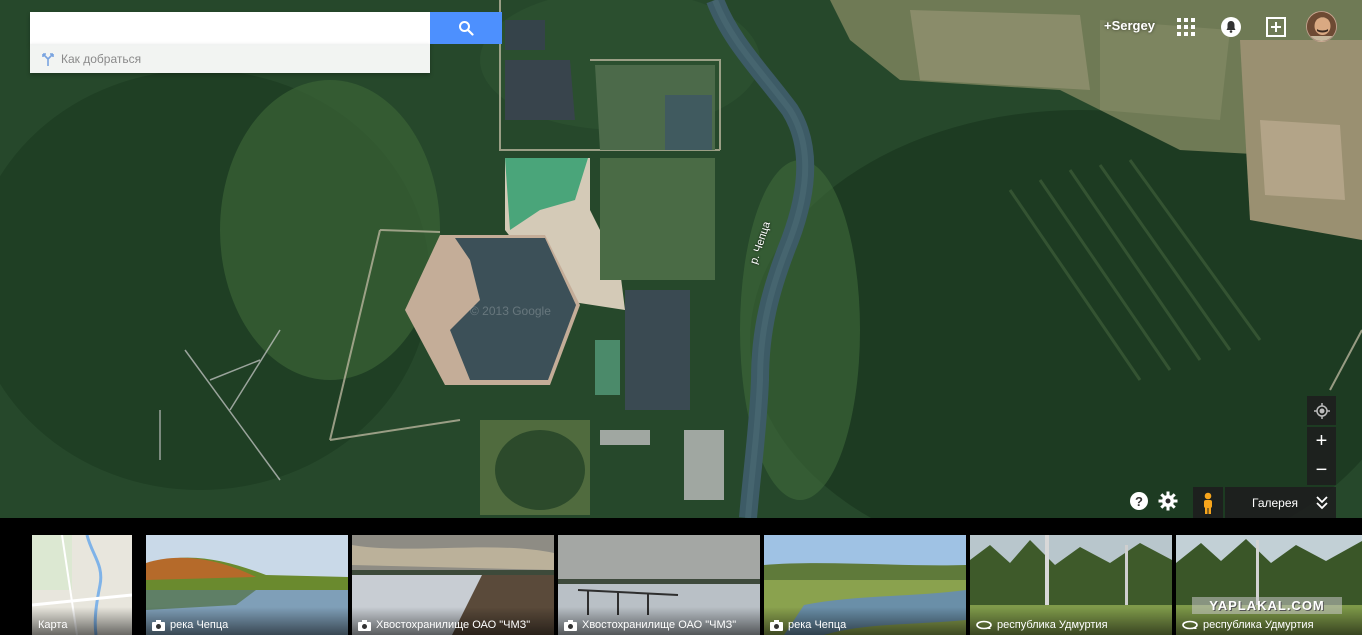 The image size is (1362, 635). What do you see at coordinates (82, 585) in the screenshot?
I see `map-view-thumbnail: Карта` at bounding box center [82, 585].